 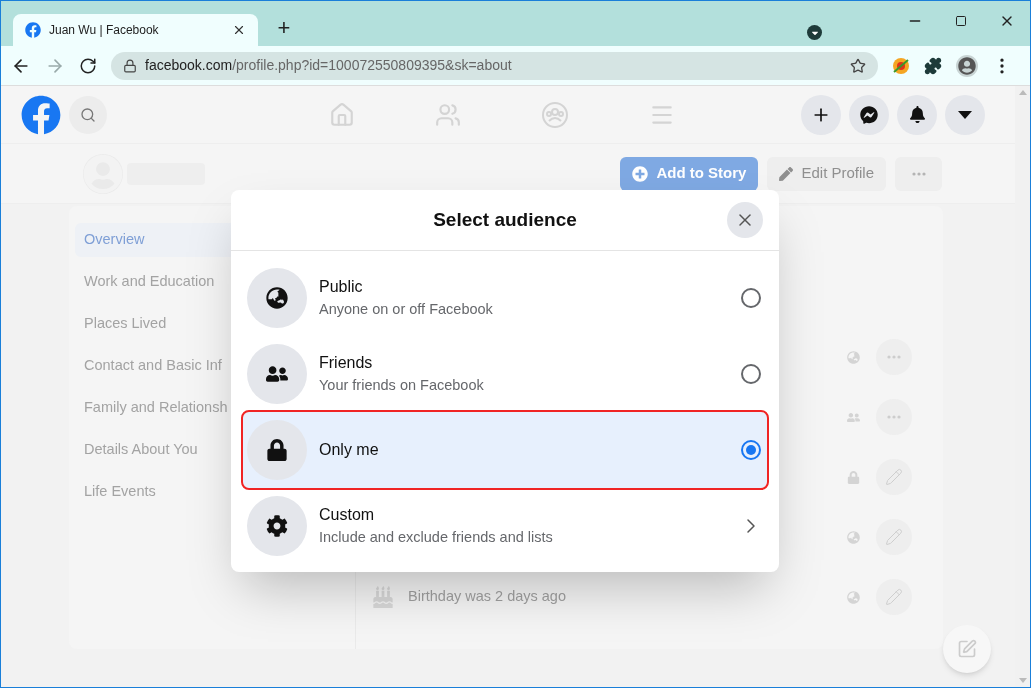 I want to click on caret-icon, so click(x=965, y=114).